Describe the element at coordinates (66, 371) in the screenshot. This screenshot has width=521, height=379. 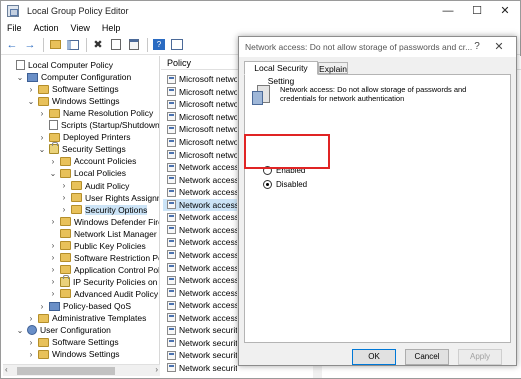
I see `scroll-thumb` at that location.